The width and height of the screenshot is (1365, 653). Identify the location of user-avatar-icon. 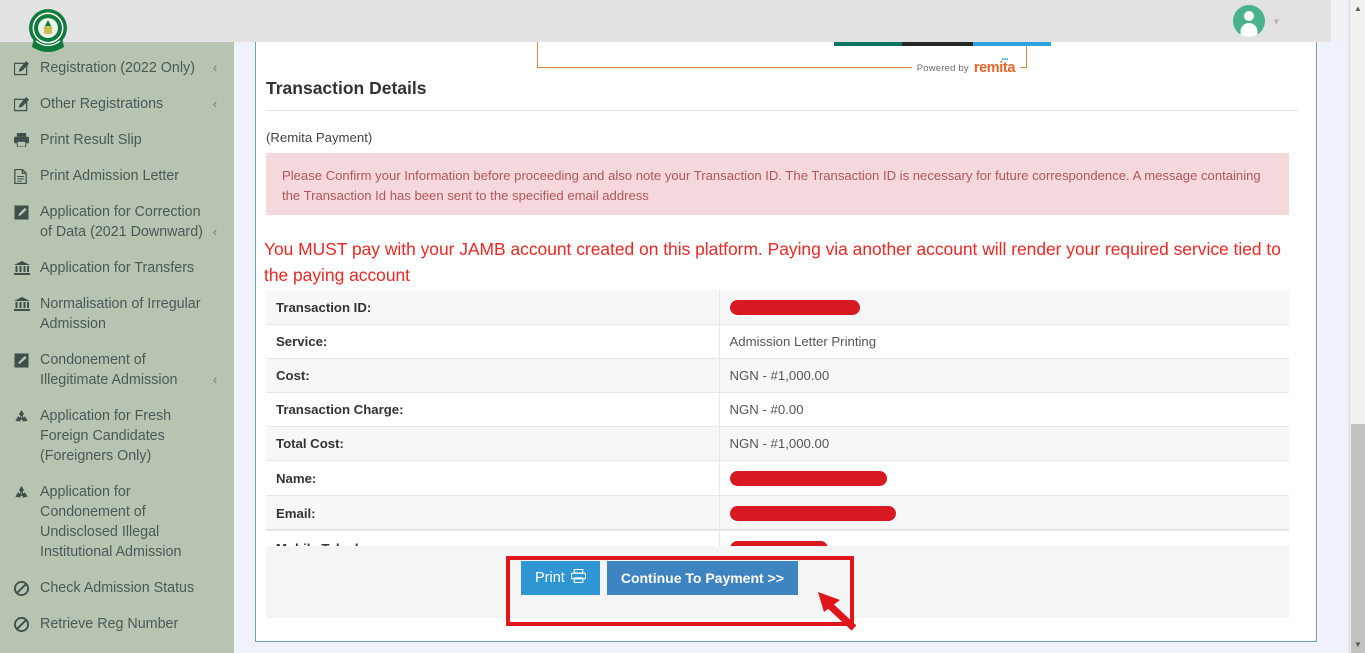
(1249, 21).